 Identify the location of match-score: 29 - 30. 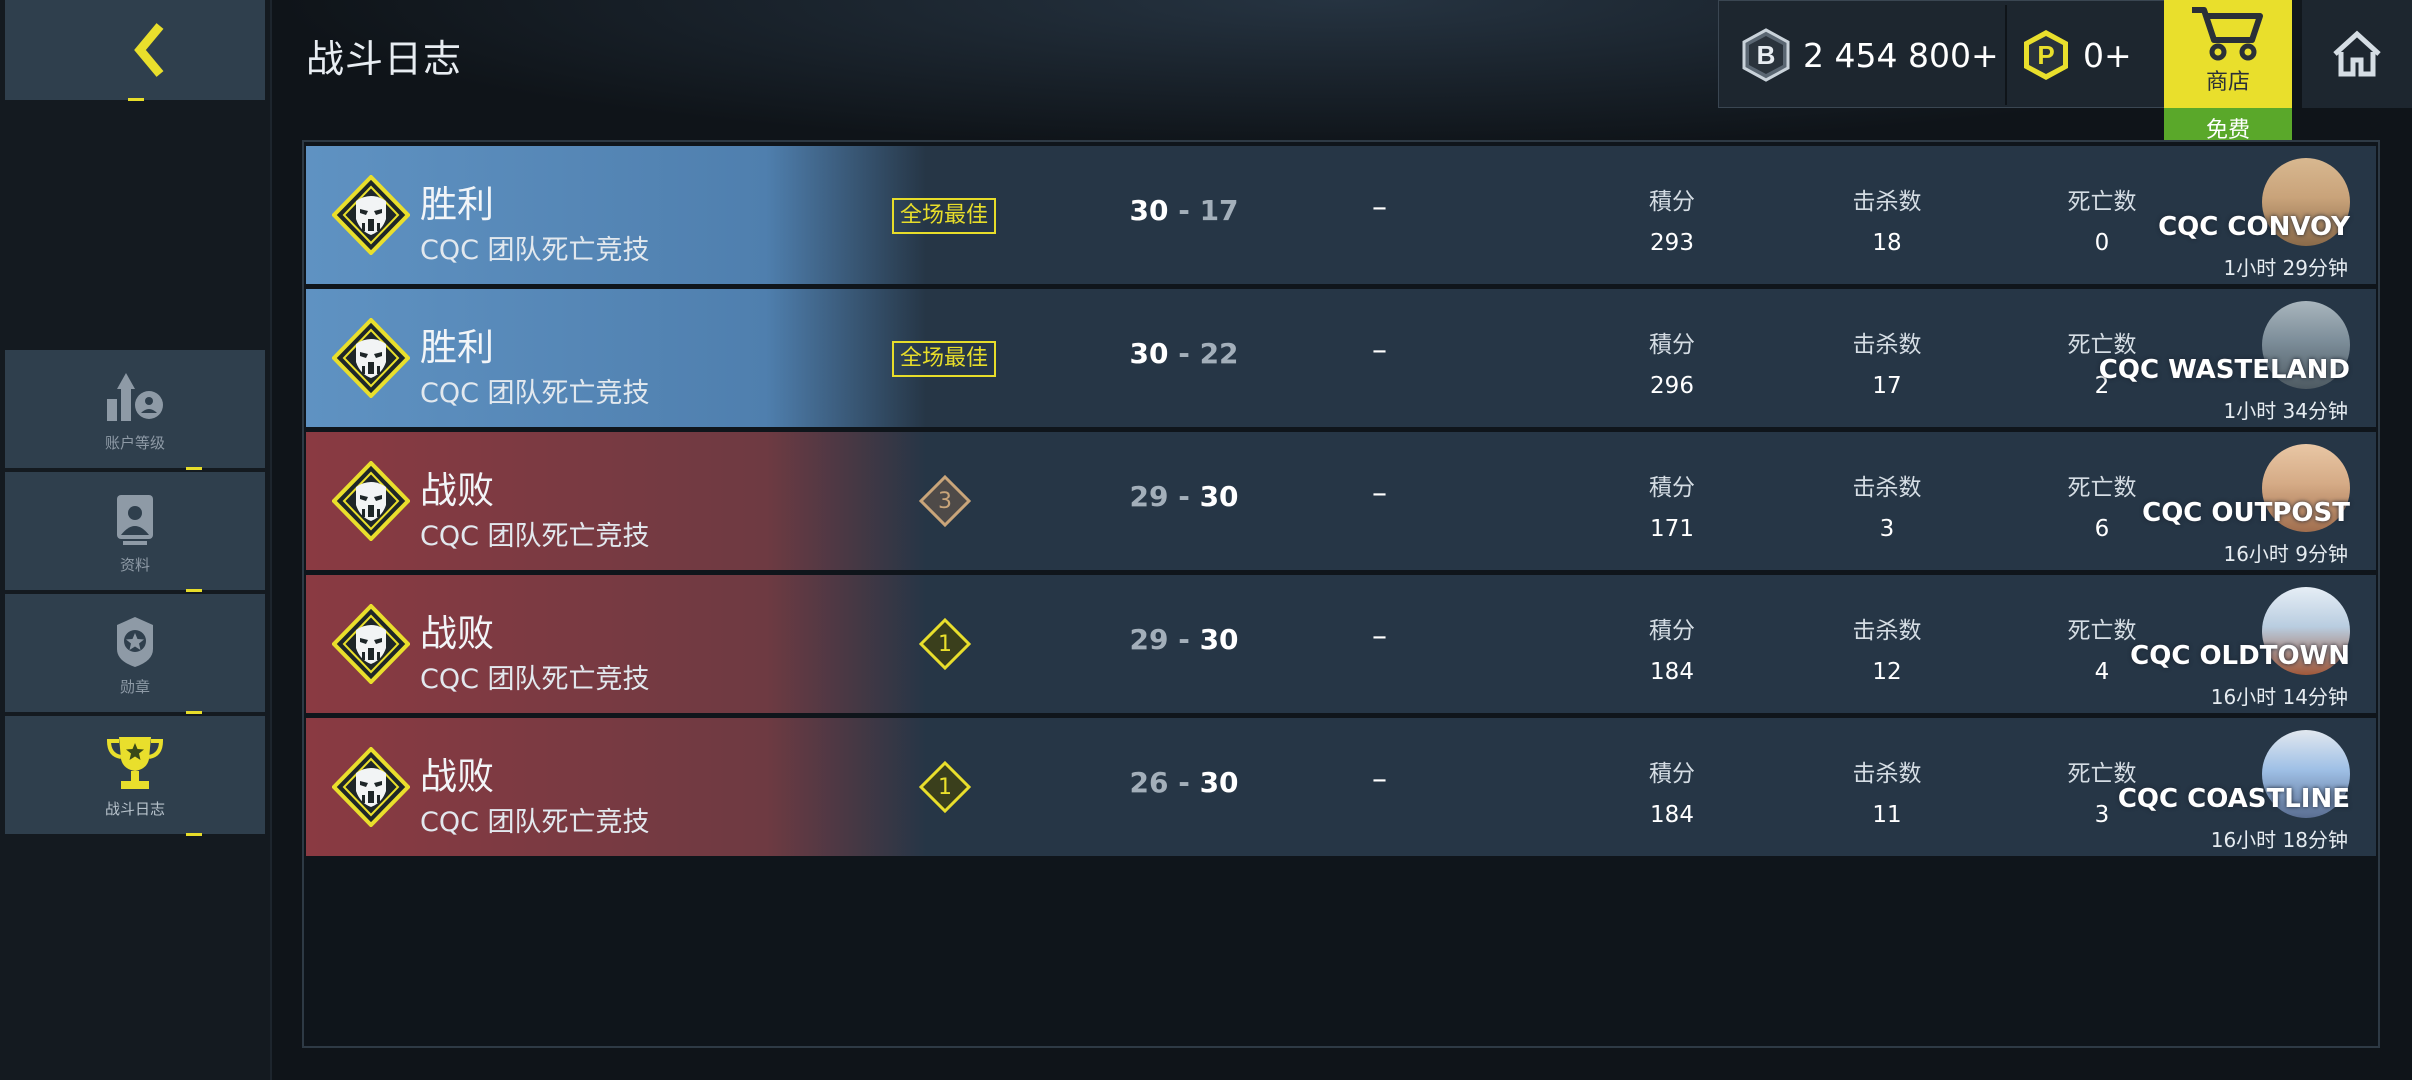
(1184, 496).